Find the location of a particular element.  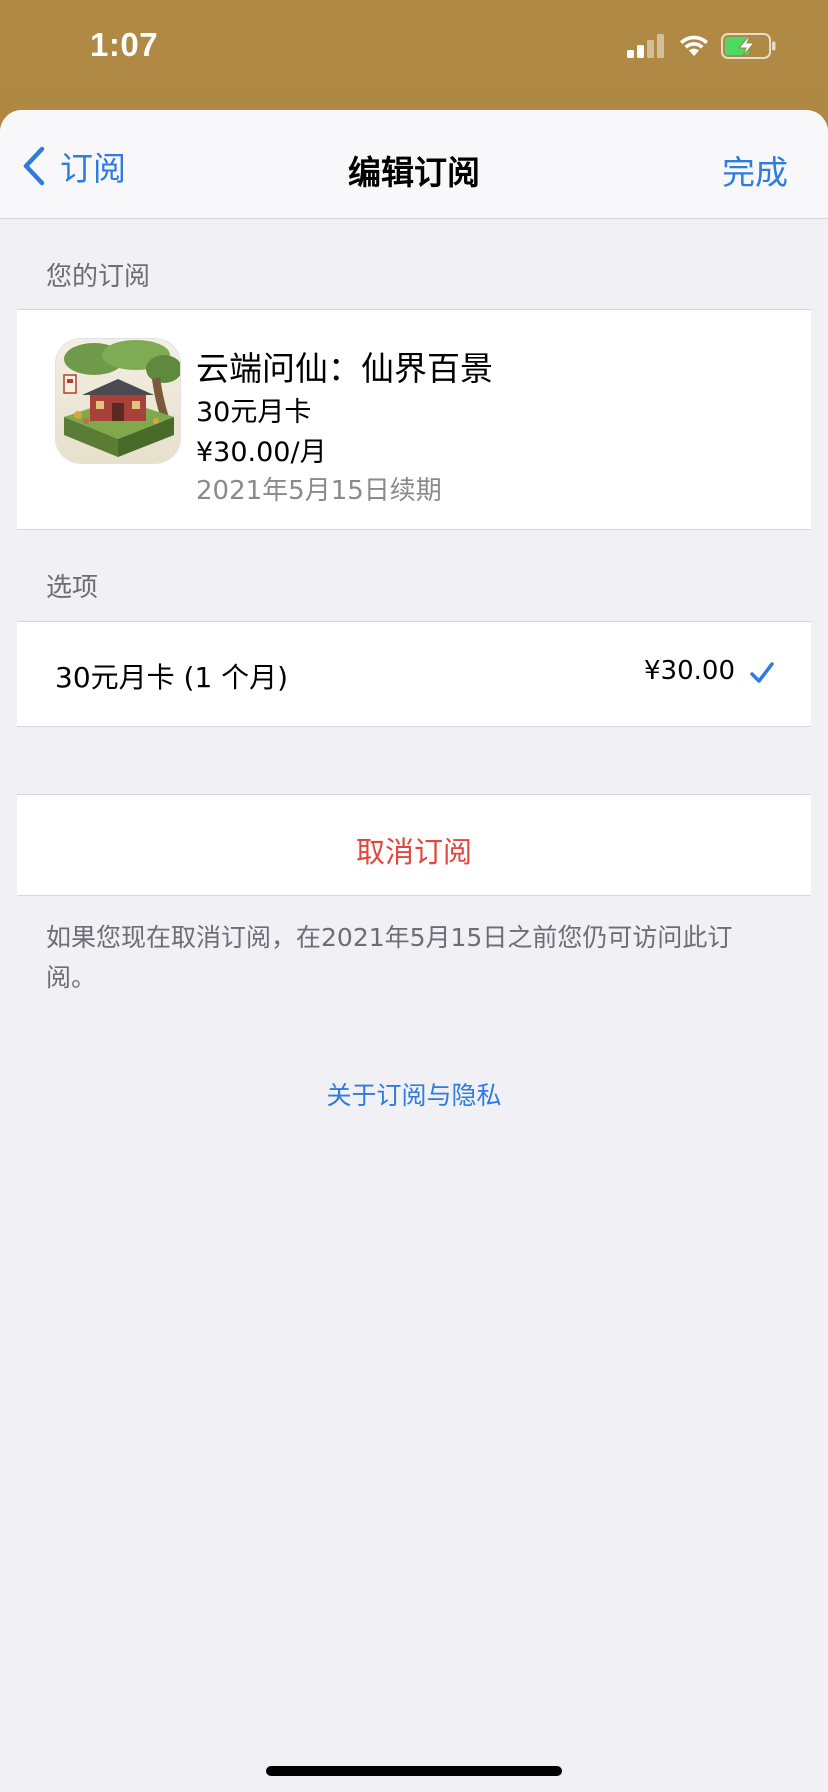

cancel-subscription-row: 取消订阅 is located at coordinates (414, 845).